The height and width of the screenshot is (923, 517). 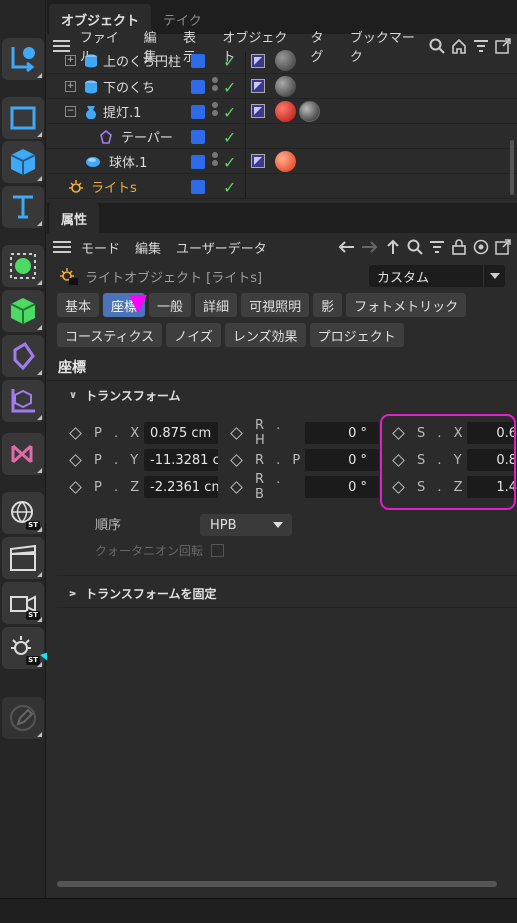 I want to click on transform-group: ∨ トランスフォーム, so click(x=282, y=395).